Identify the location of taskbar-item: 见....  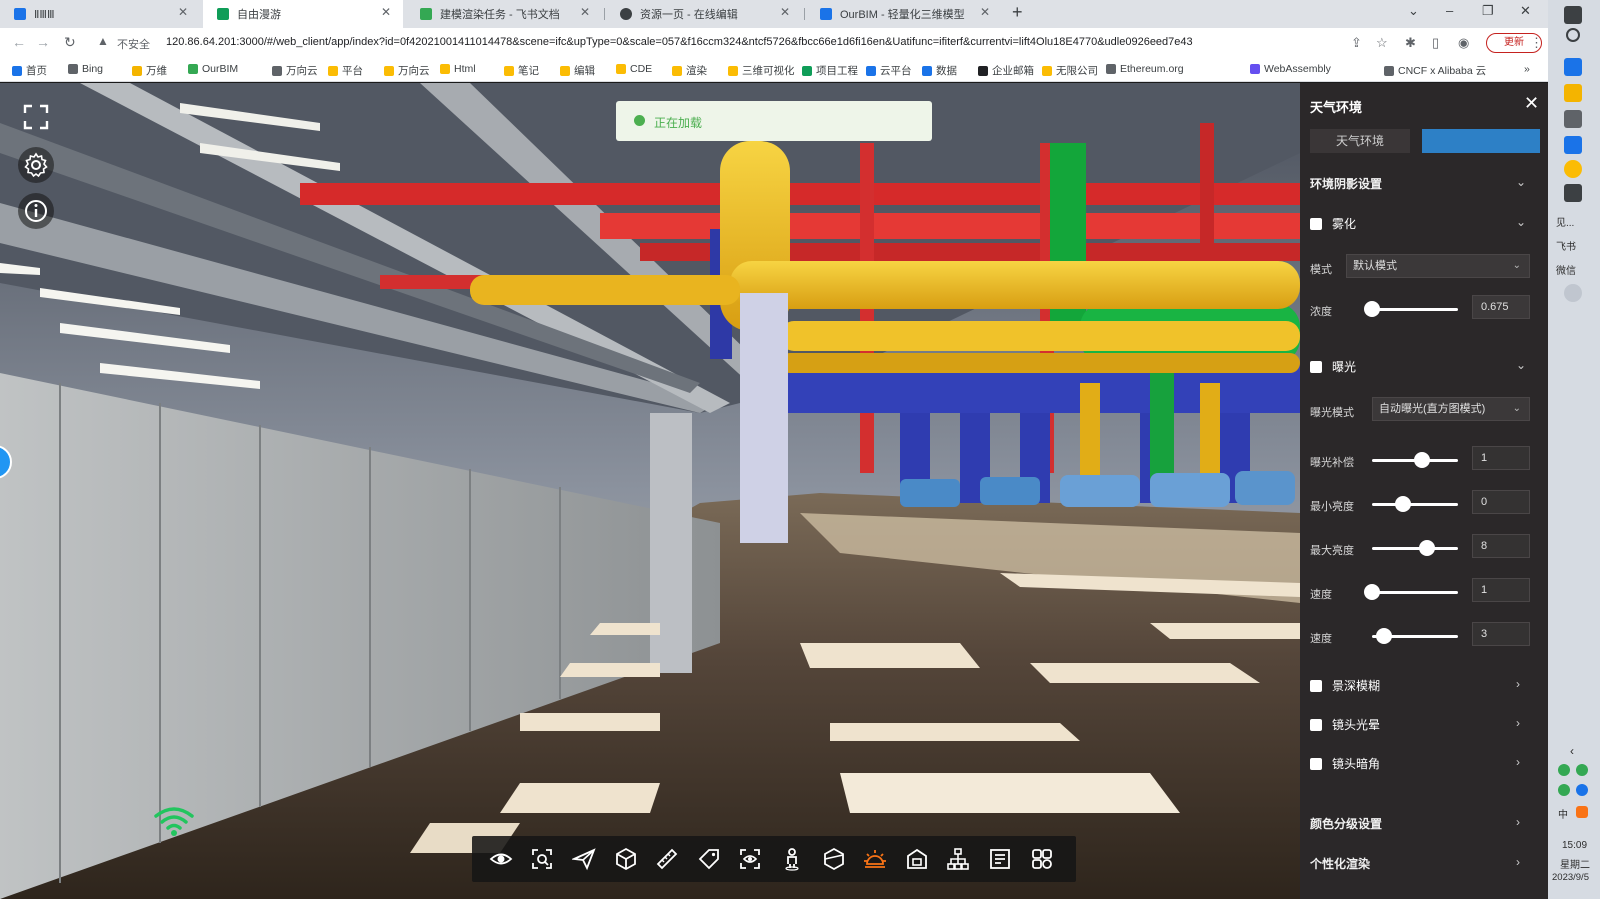
(1565, 221).